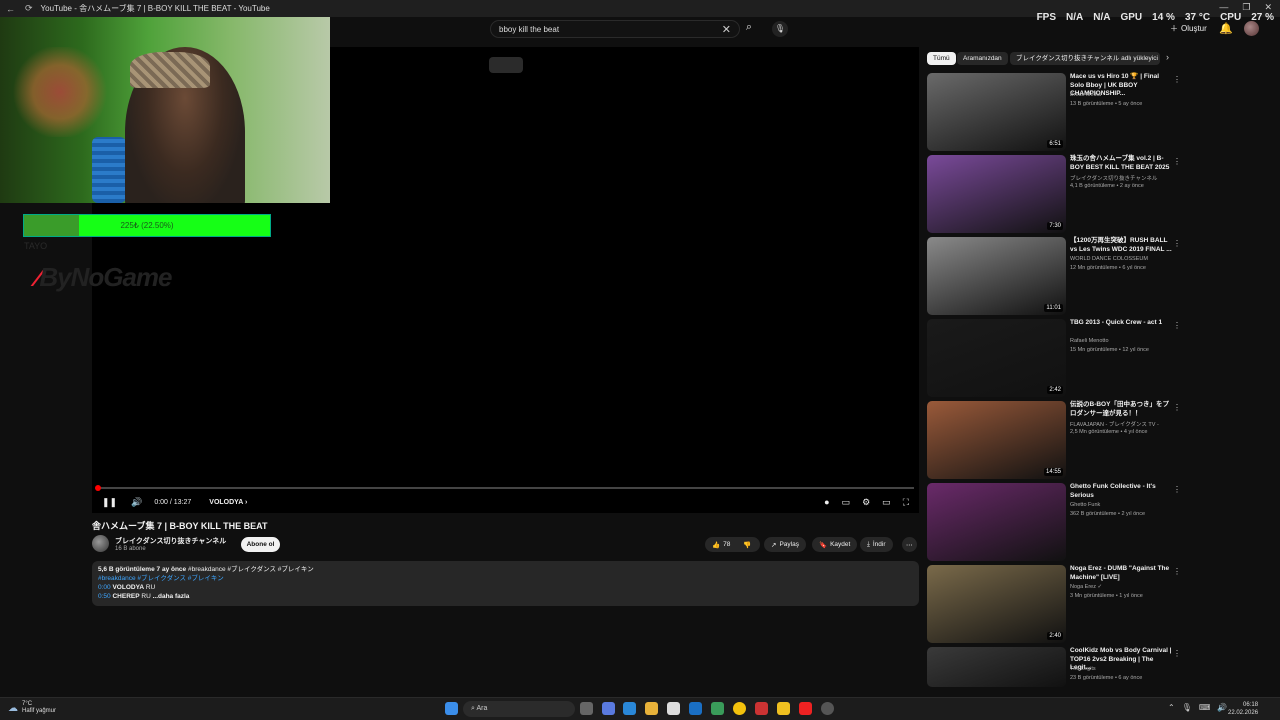  I want to click on file-explorer-icon, so click(651, 708).